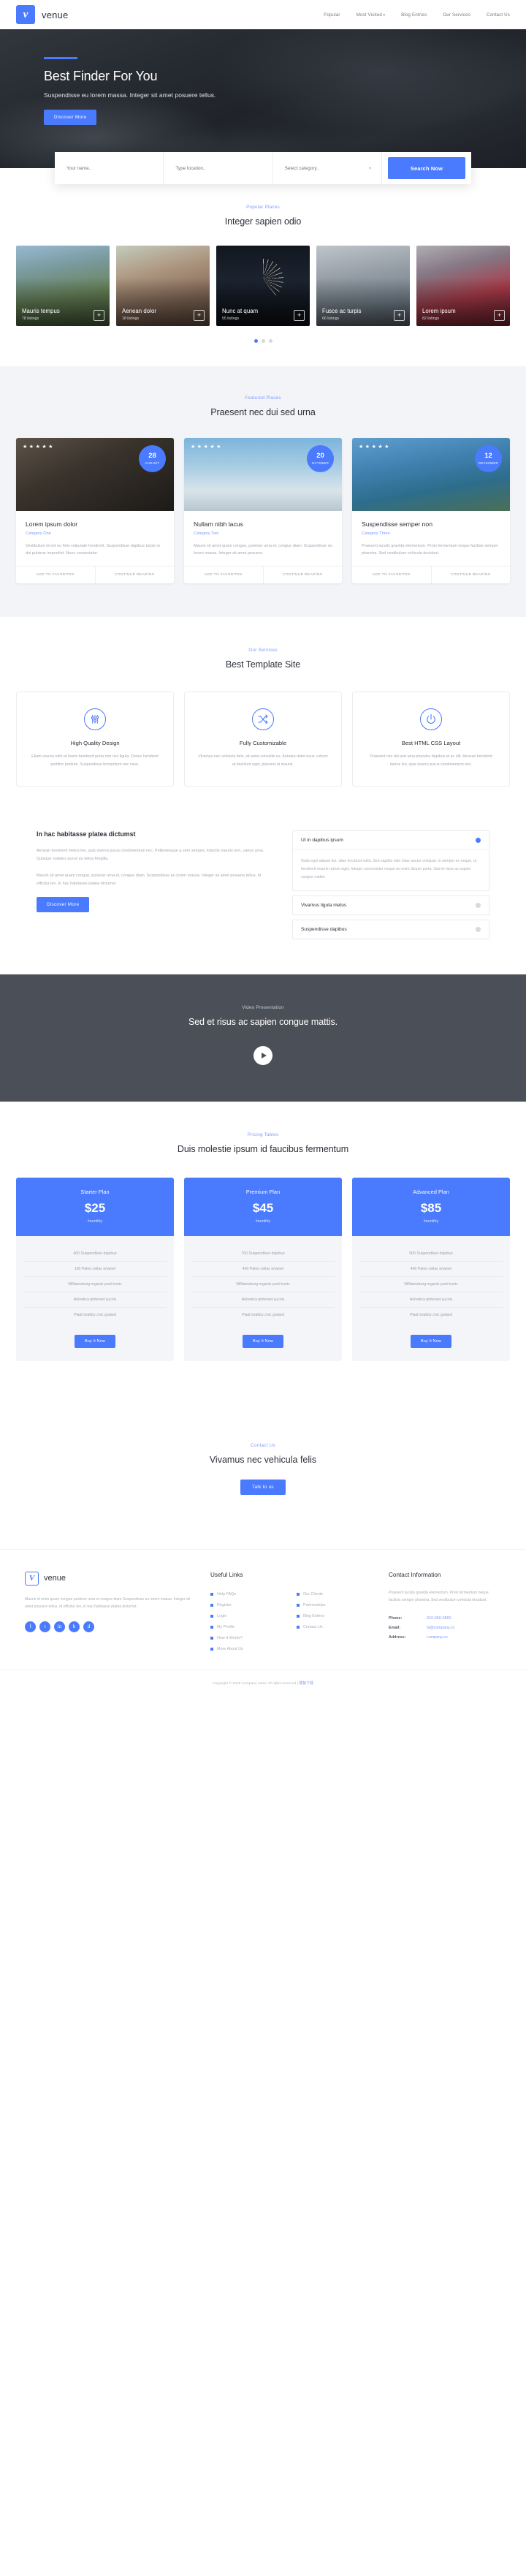 The image size is (526, 2576). Describe the element at coordinates (263, 1206) in the screenshot. I see `pricing-header: Premium Plan $45 /monthly` at that location.